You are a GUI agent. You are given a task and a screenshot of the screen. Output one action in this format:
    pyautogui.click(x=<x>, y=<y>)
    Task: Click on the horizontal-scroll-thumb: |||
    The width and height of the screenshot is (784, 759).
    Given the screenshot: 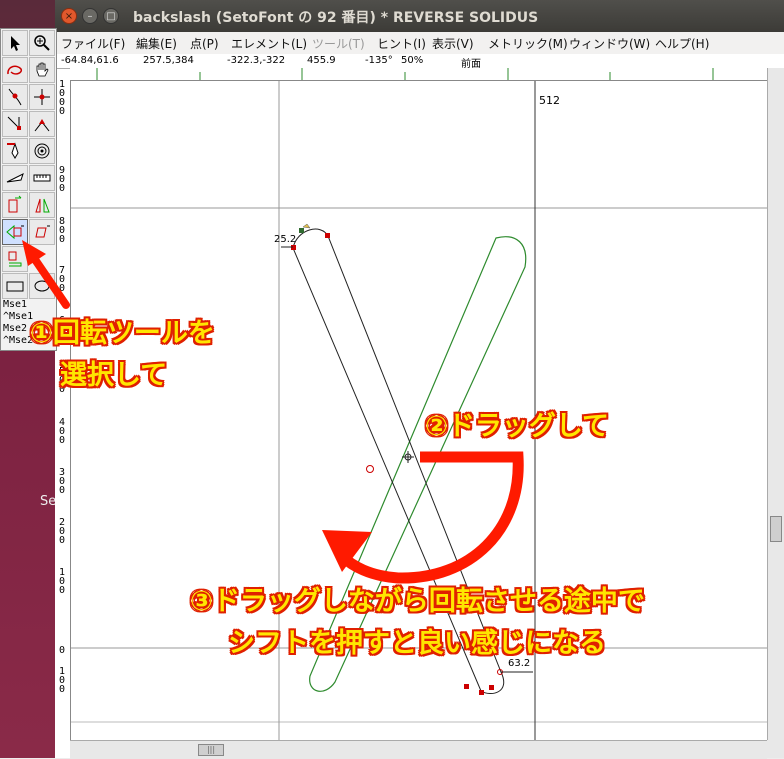 What is the action you would take?
    pyautogui.click(x=211, y=750)
    